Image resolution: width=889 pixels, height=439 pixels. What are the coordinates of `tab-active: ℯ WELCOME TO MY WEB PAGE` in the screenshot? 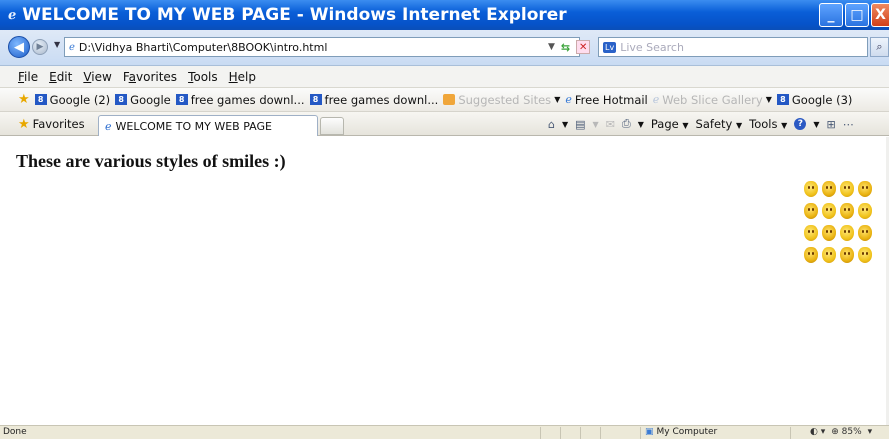 It's located at (208, 125).